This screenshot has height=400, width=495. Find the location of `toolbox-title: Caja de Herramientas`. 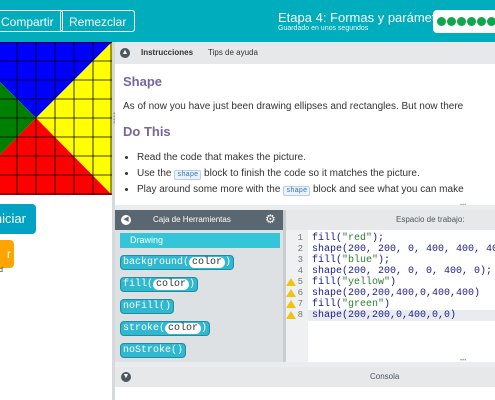

toolbox-title: Caja de Herramientas is located at coordinates (192, 219).